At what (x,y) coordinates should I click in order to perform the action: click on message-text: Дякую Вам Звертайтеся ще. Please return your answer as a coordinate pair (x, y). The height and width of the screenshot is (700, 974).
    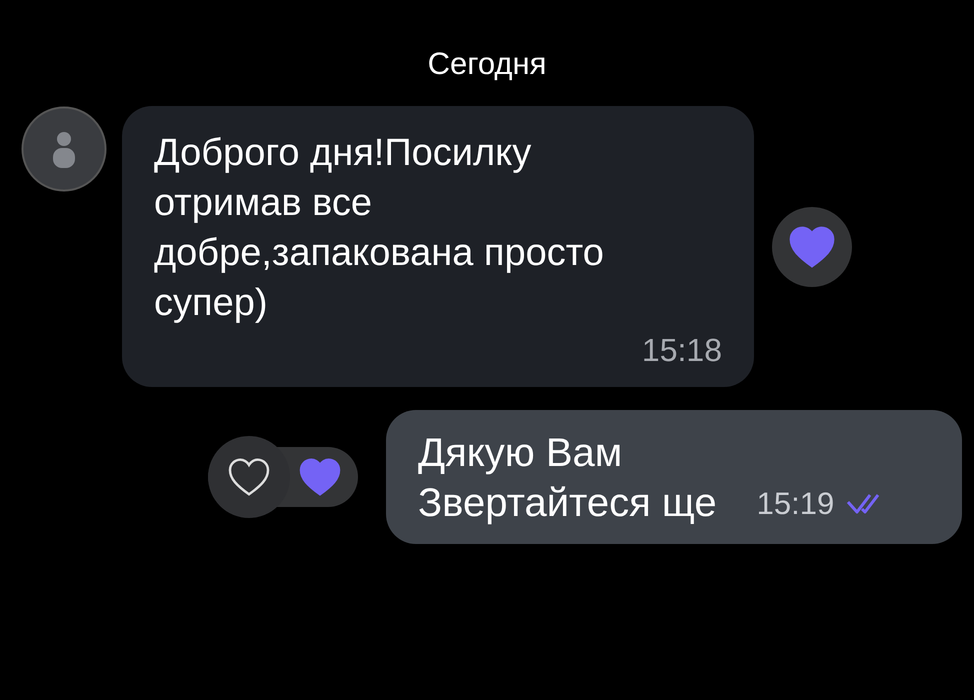
    Looking at the image, I should click on (567, 478).